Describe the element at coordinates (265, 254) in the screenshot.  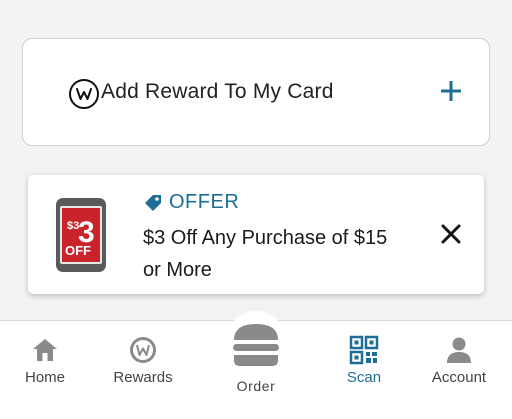
I see `offer-description: $3 Off Any Purchase of $15 or More` at that location.